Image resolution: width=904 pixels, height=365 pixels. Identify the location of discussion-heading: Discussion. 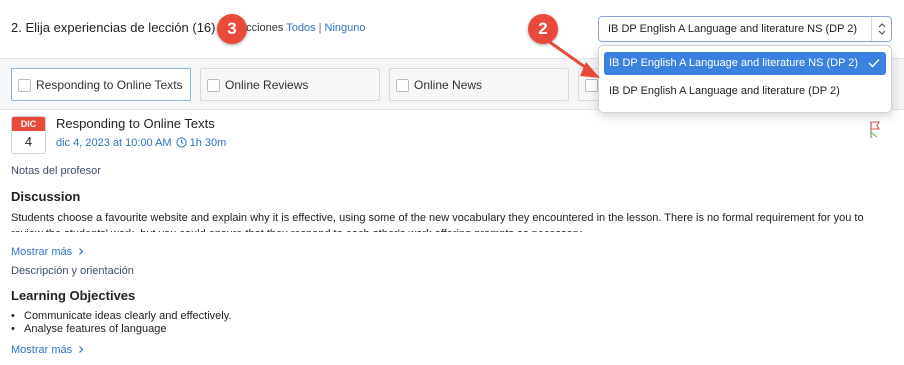
(46, 196).